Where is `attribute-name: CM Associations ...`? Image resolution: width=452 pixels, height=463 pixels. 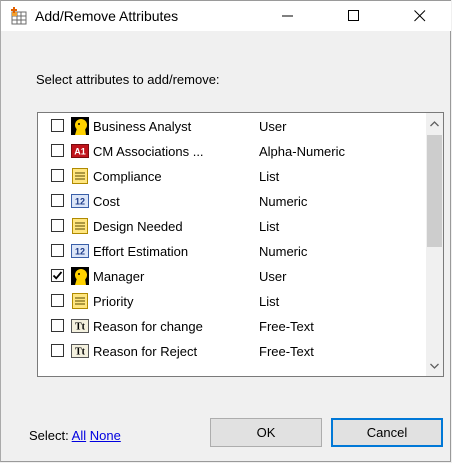 attribute-name: CM Associations ... is located at coordinates (148, 151).